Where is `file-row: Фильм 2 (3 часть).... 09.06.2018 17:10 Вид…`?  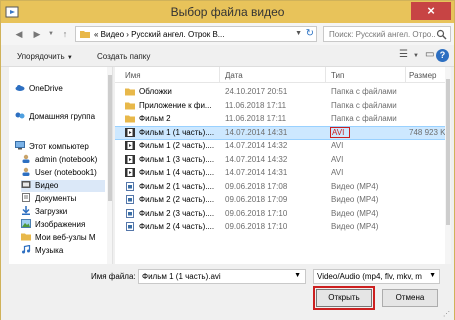 file-row: Фильм 2 (3 часть).... 09.06.2018 17:10 Вид… is located at coordinates (280, 214).